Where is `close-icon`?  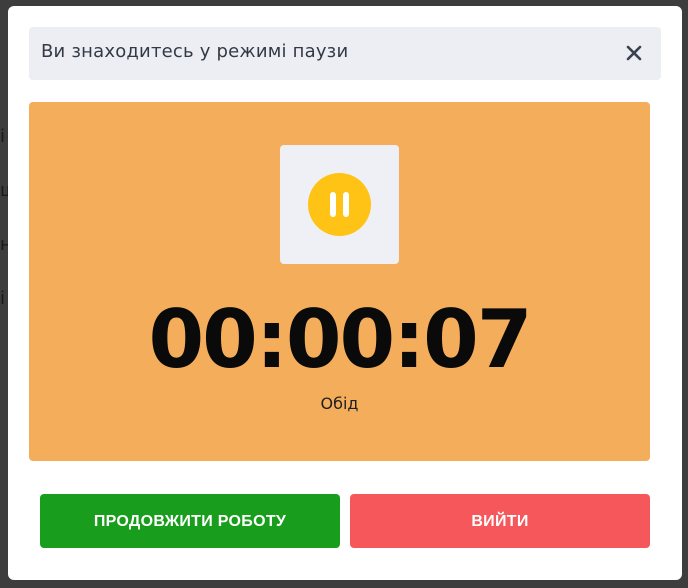
close-icon is located at coordinates (634, 53).